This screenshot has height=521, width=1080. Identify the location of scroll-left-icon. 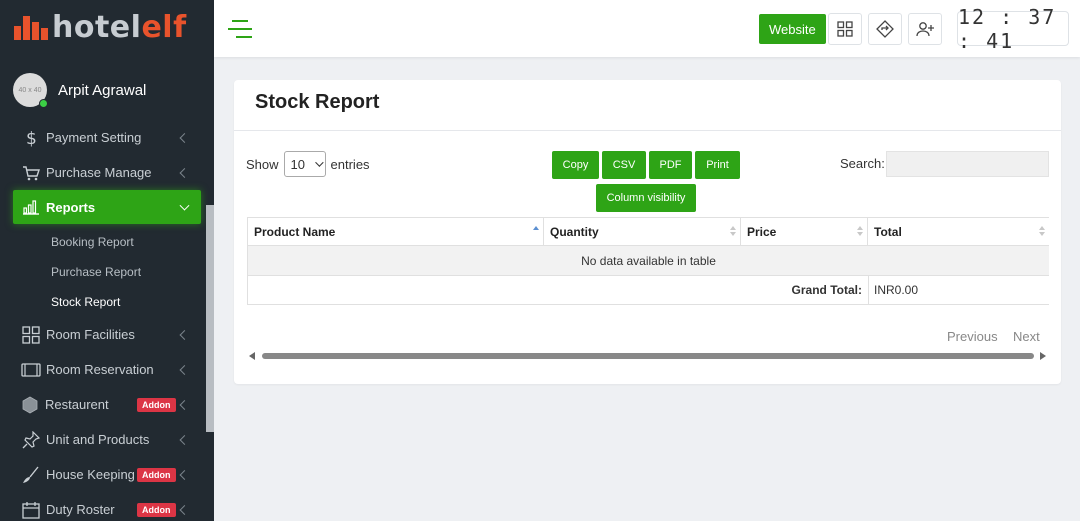
(252, 356).